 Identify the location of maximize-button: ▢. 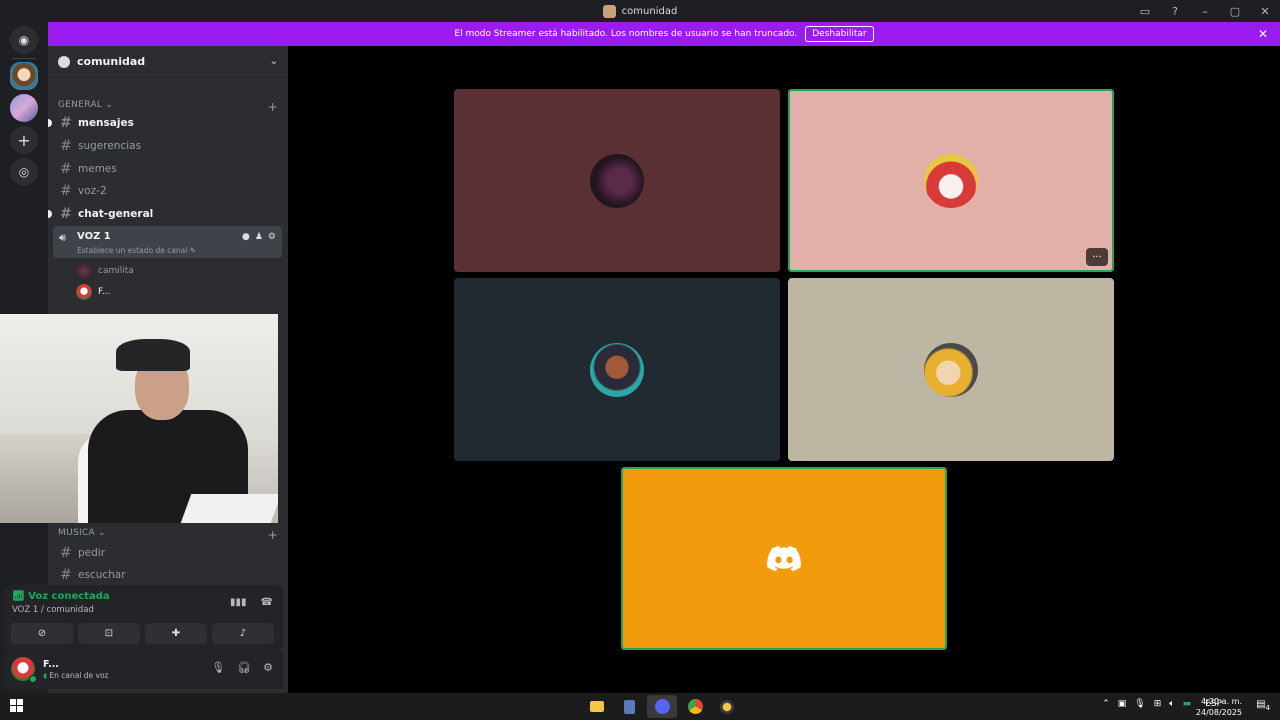
(1235, 11).